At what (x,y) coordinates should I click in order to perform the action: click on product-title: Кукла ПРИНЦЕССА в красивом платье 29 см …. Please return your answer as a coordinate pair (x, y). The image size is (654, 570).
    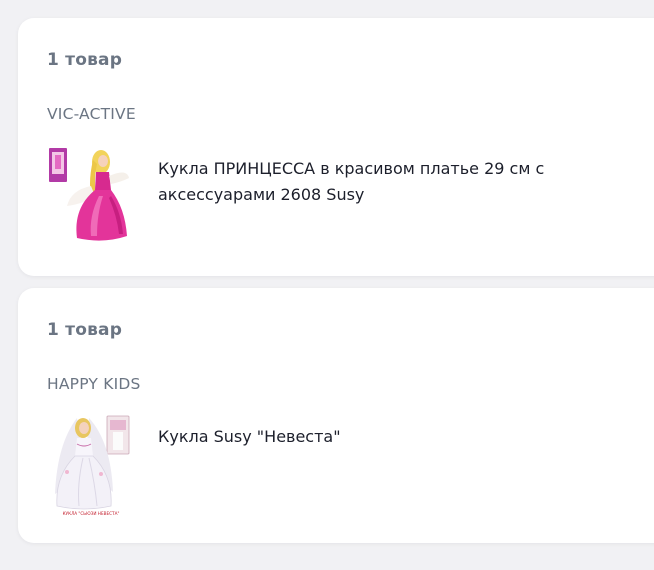
    Looking at the image, I should click on (368, 182).